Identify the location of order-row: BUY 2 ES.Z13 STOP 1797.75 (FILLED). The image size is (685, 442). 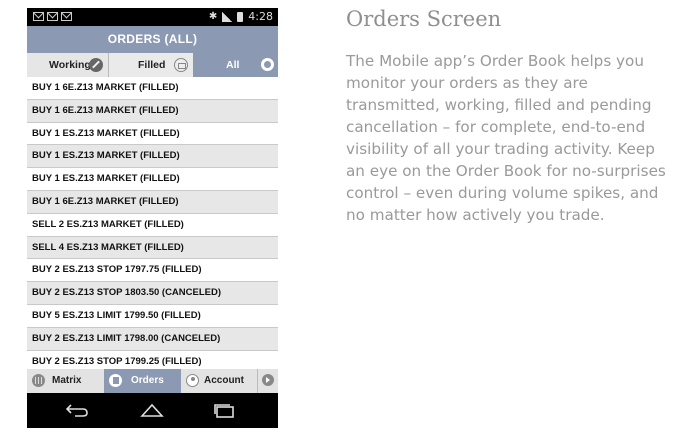
(152, 271).